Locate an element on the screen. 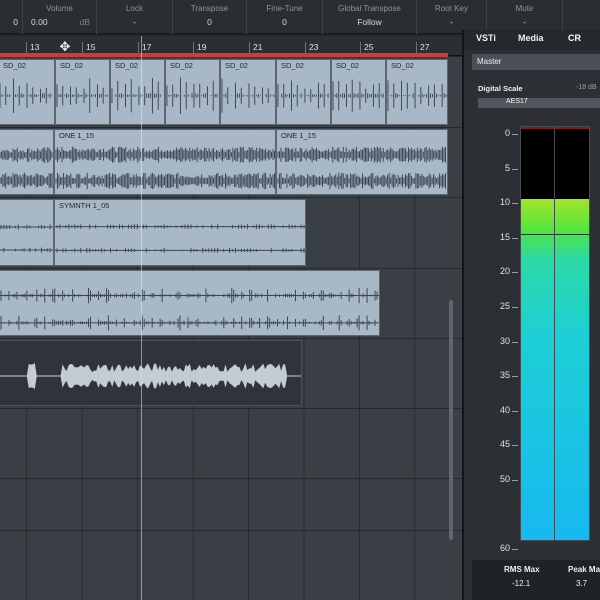  channel-selector: Master is located at coordinates (536, 62).